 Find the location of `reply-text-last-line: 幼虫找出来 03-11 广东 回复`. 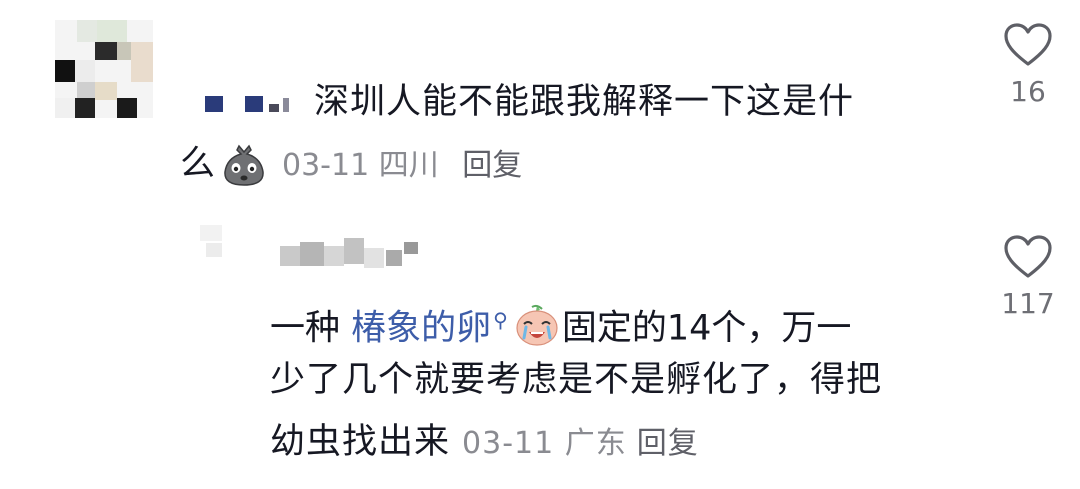

reply-text-last-line: 幼虫找出来 03-11 广东 回复 is located at coordinates (484, 443).